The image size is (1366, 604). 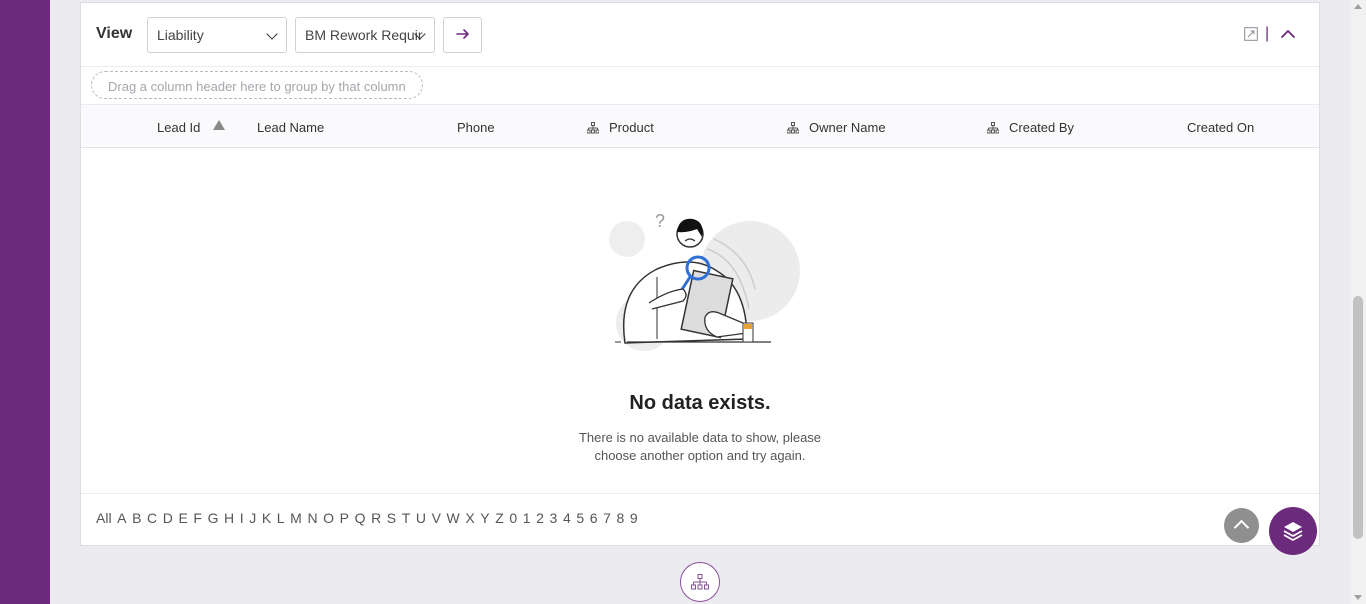 I want to click on alphabet-filter-item: H, so click(x=229, y=518).